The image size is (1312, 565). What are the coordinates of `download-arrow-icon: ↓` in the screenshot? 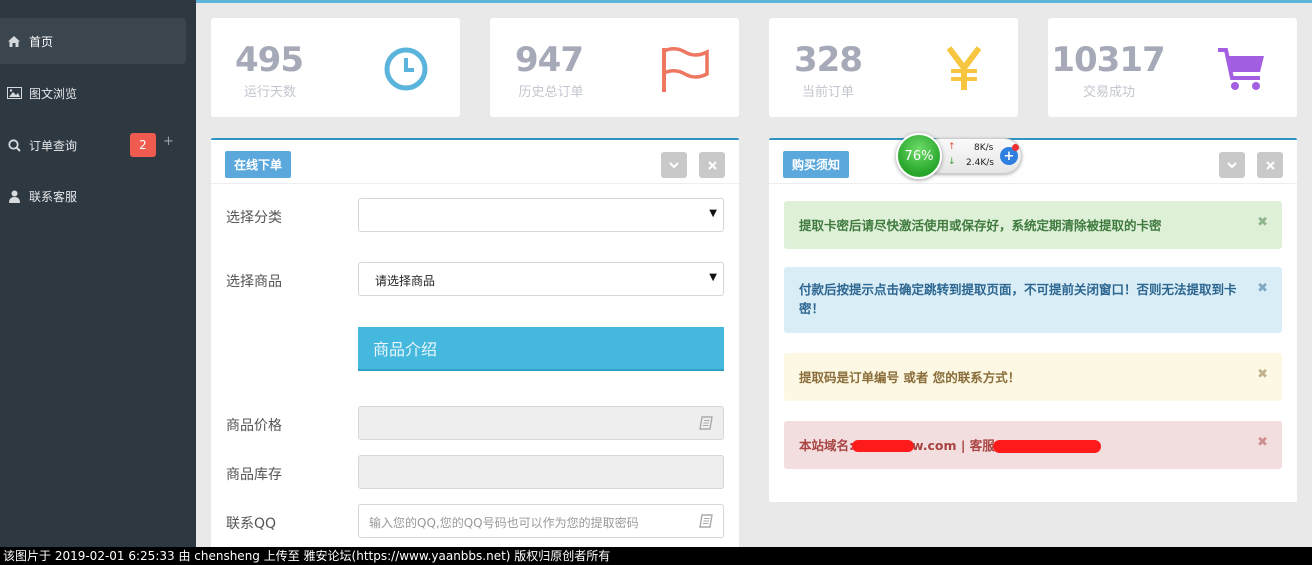 It's located at (952, 162).